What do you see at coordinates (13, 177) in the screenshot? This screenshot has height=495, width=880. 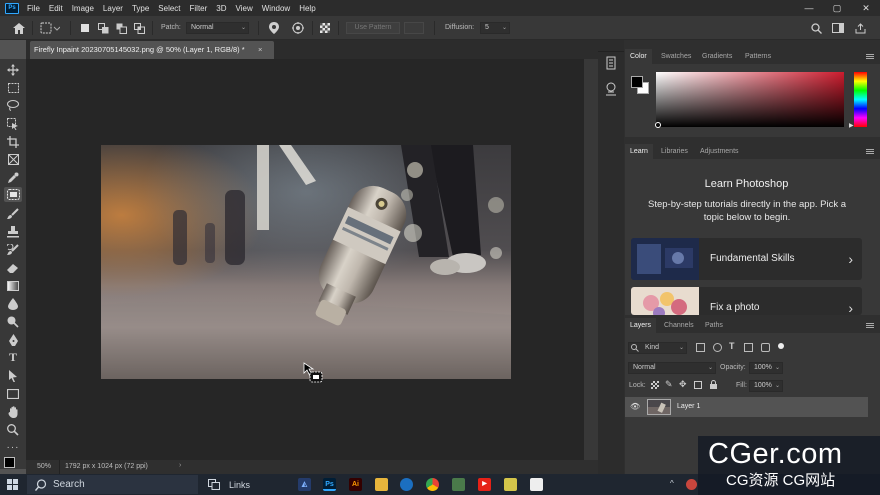 I see `eyedropper-tool-icon` at bounding box center [13, 177].